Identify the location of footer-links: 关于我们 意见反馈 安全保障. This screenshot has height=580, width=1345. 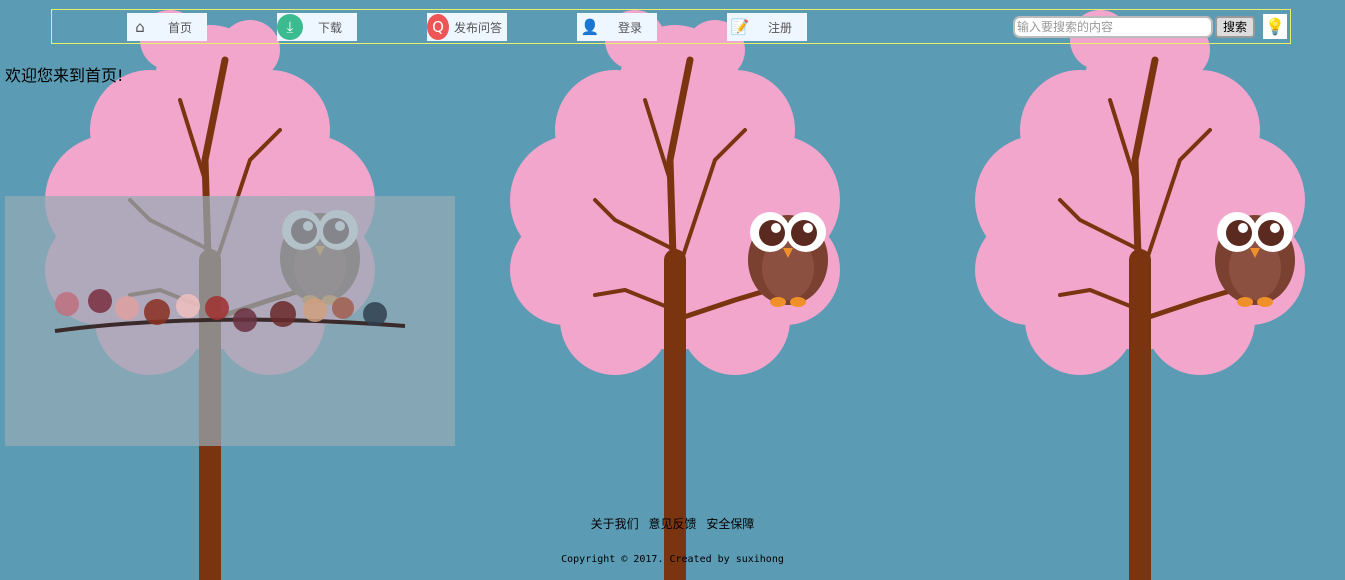
(672, 523).